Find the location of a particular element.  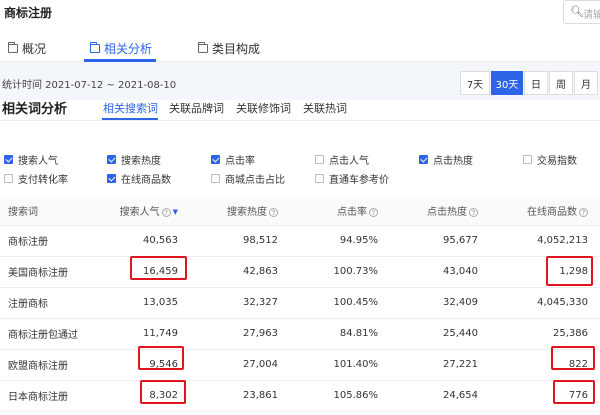

metric-checkbox-search-popularity: 搜索人气 is located at coordinates (31, 159).